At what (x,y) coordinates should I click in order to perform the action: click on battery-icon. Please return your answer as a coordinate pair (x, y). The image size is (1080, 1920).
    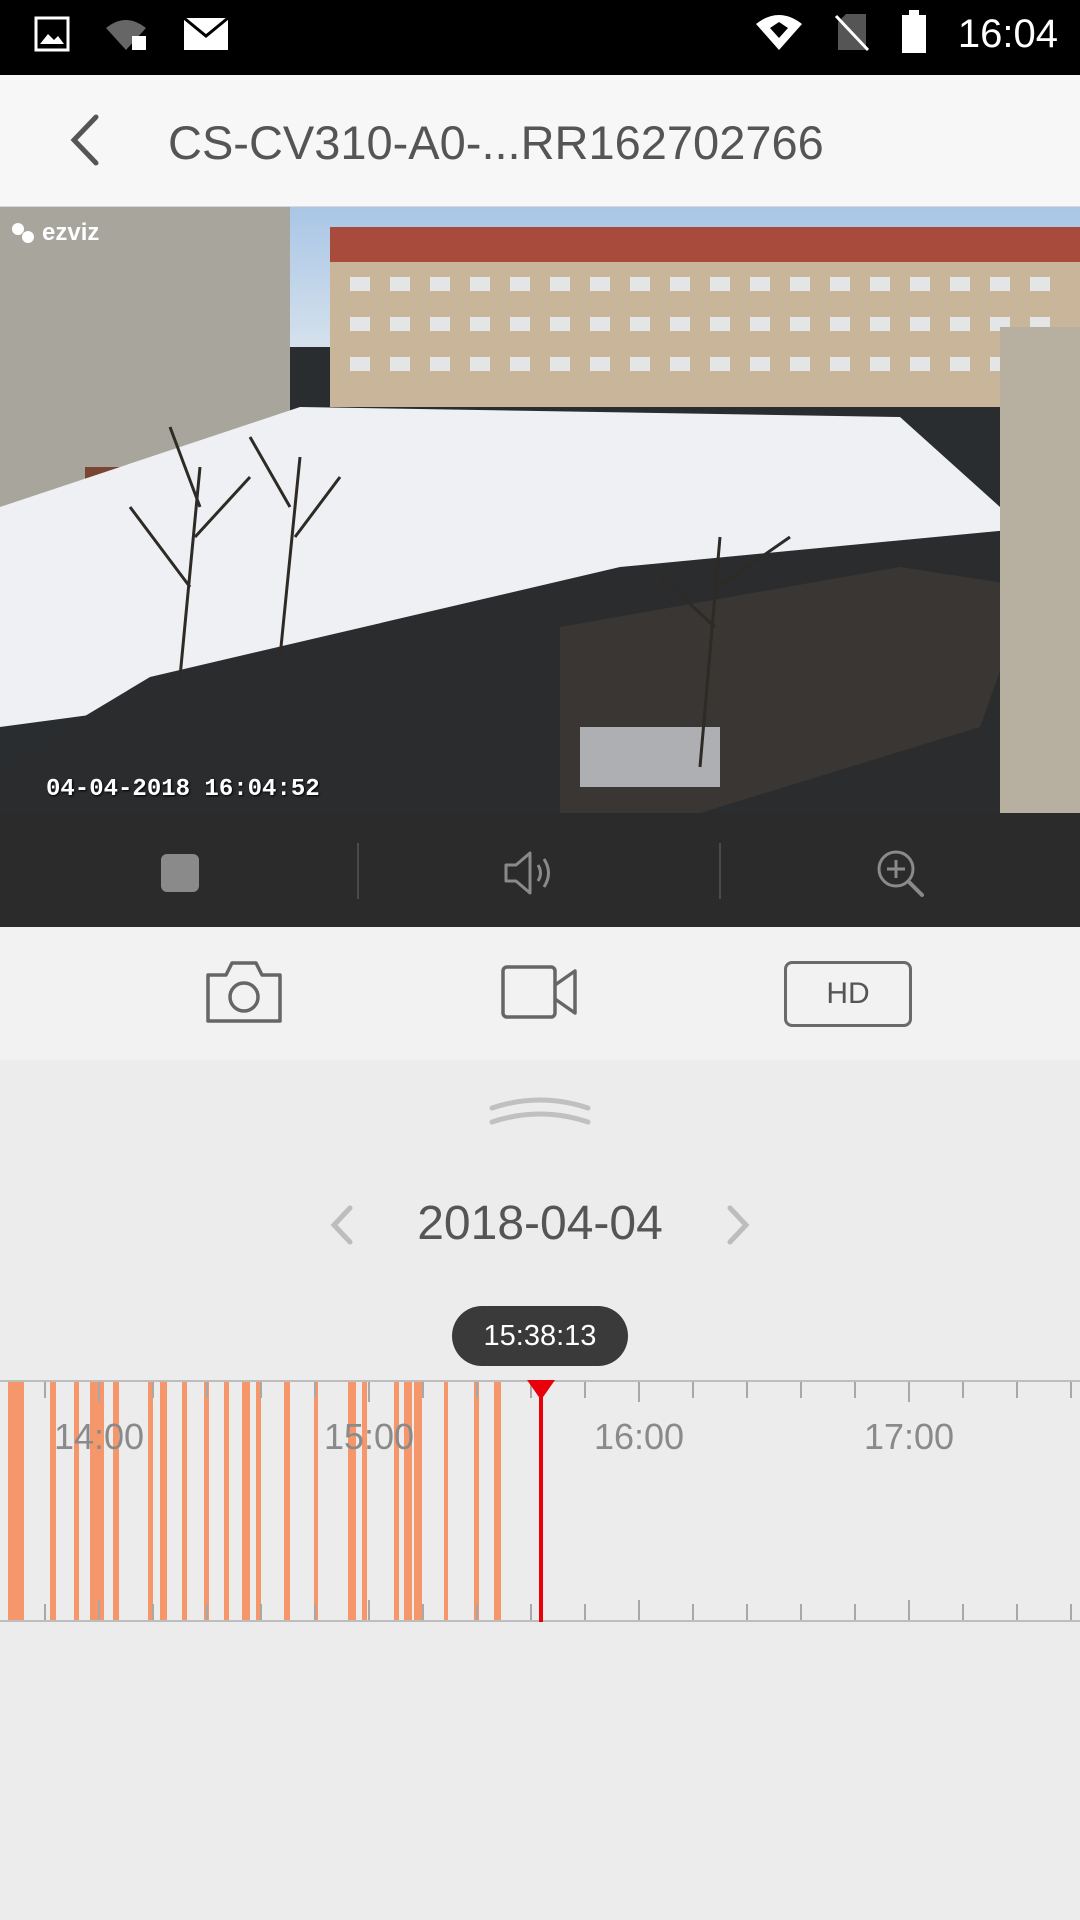
    Looking at the image, I should click on (914, 34).